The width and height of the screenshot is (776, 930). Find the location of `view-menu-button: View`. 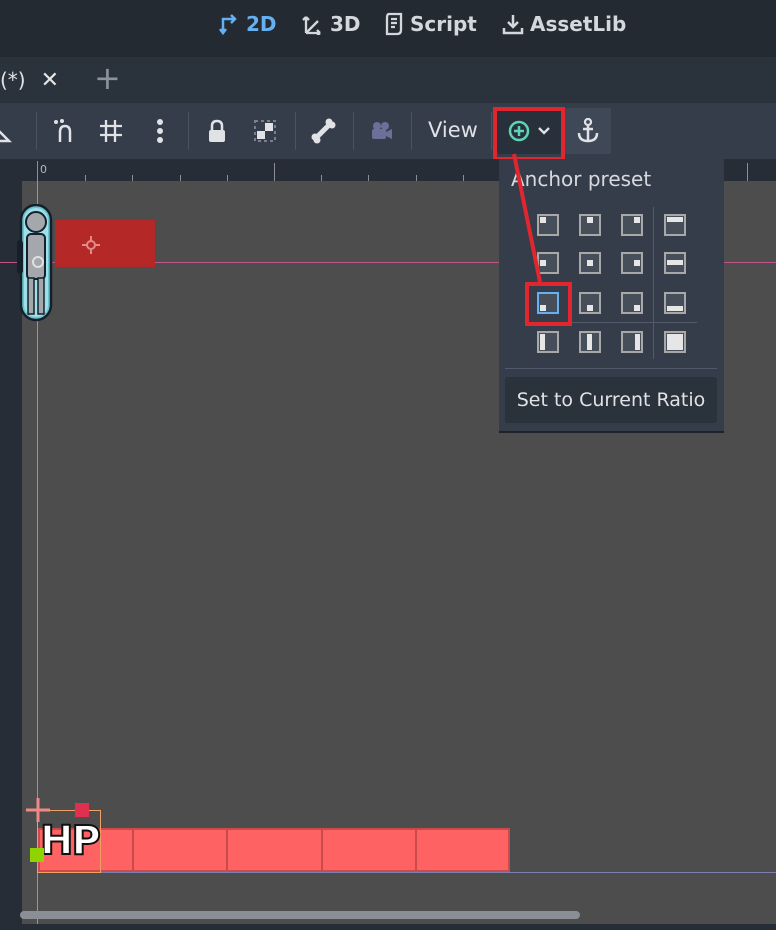

view-menu-button: View is located at coordinates (453, 130).